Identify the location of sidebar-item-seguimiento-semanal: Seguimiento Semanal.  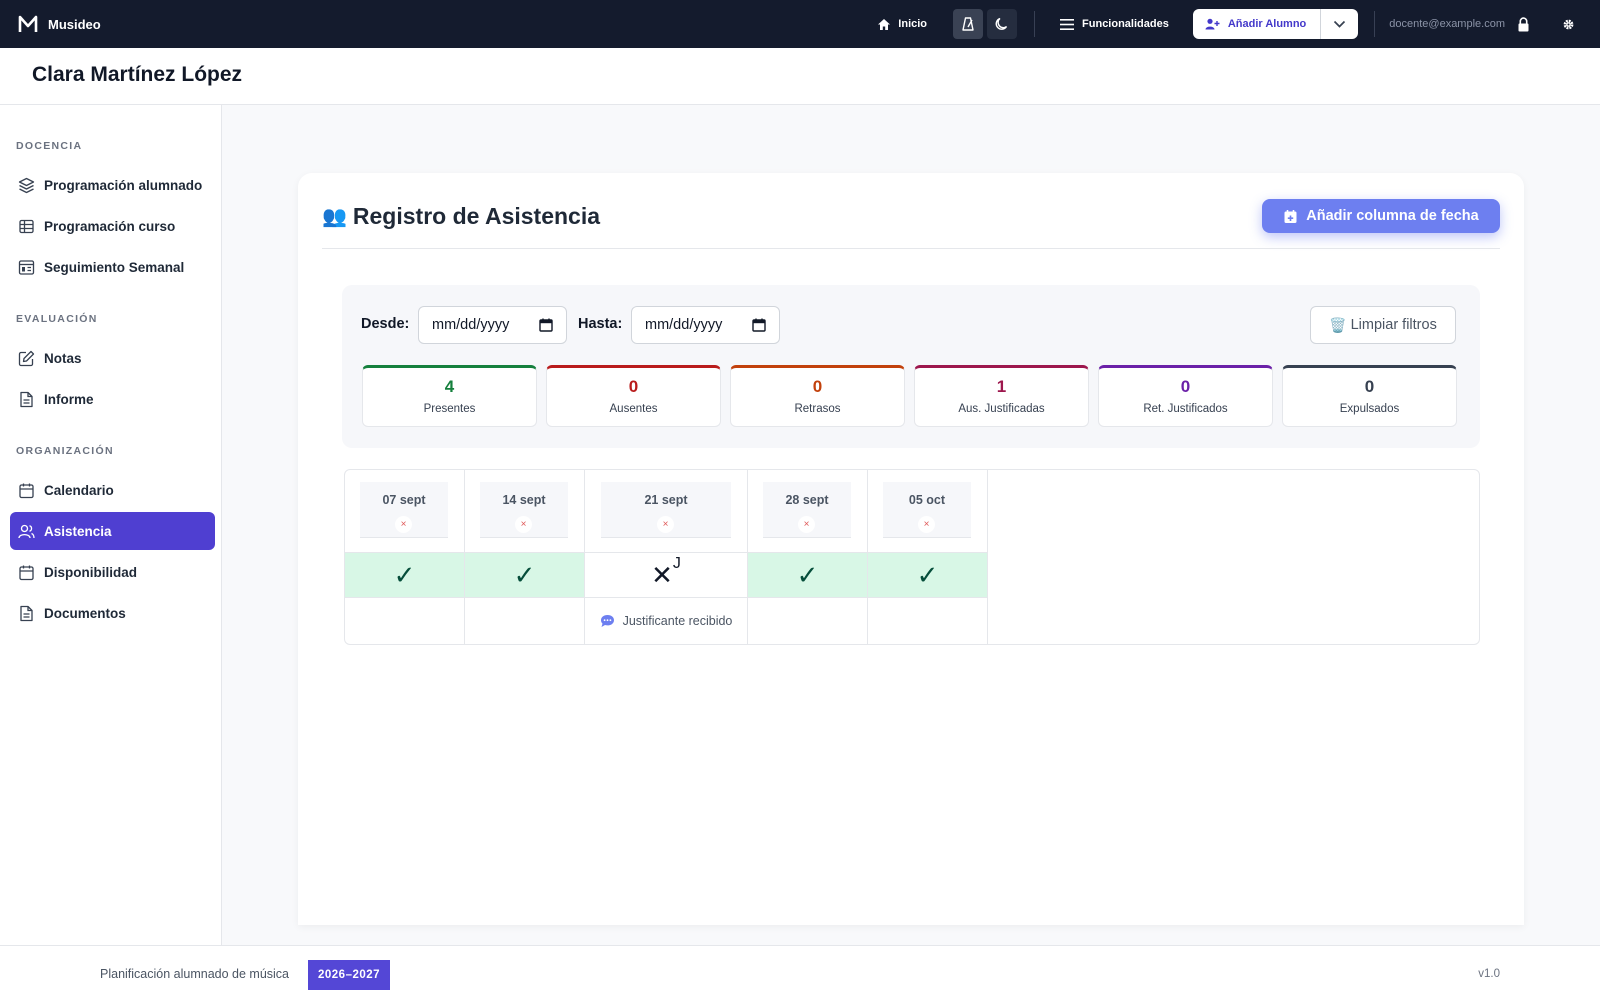
(112, 267).